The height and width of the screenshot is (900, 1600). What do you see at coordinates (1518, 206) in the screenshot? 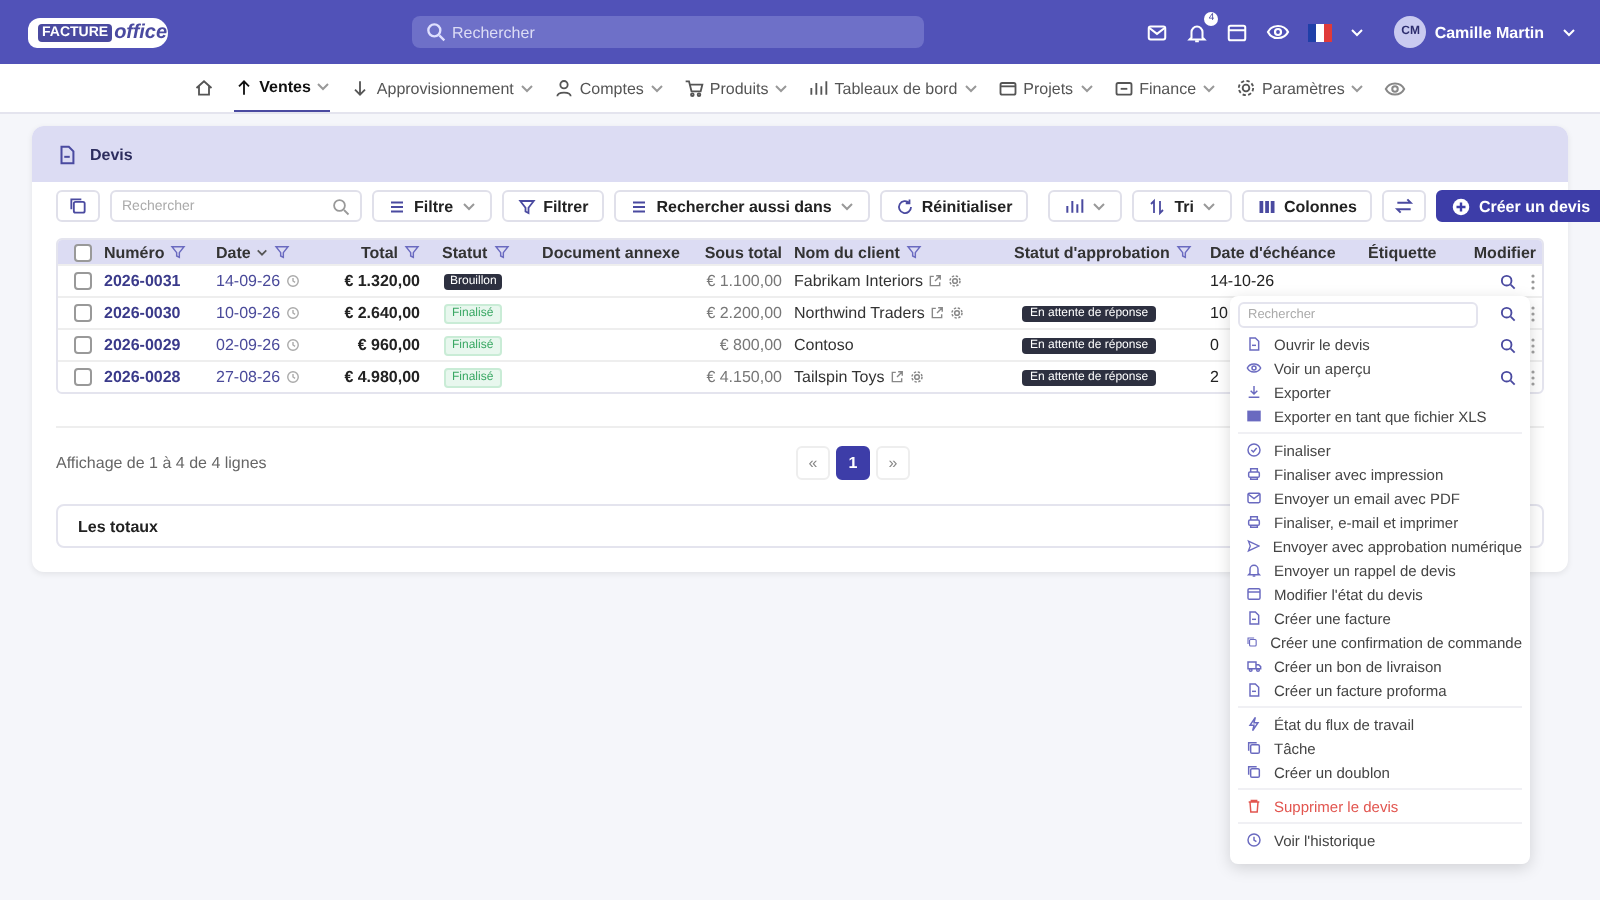
I see `create-quote-button: Créer un devis` at bounding box center [1518, 206].